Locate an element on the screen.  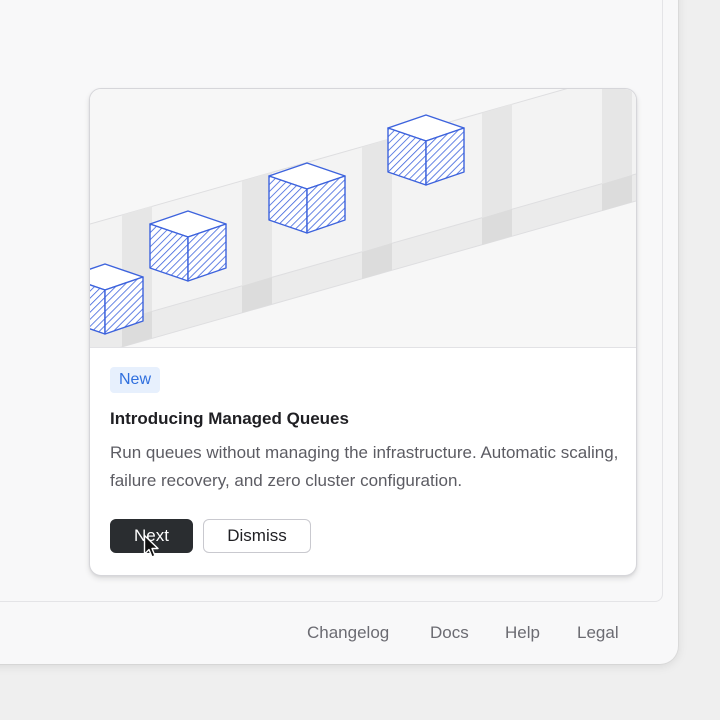
mouse-pointer-icon is located at coordinates (151, 546).